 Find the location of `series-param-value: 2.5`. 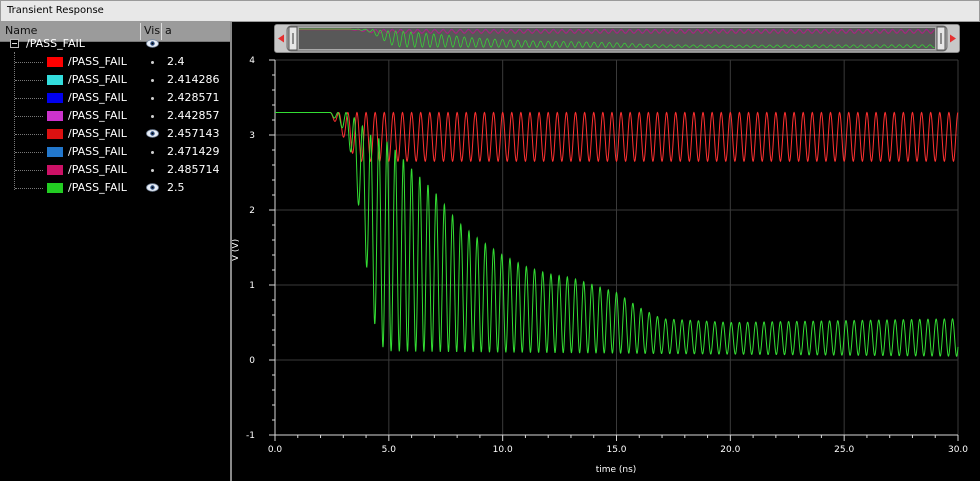

series-param-value: 2.5 is located at coordinates (176, 187).